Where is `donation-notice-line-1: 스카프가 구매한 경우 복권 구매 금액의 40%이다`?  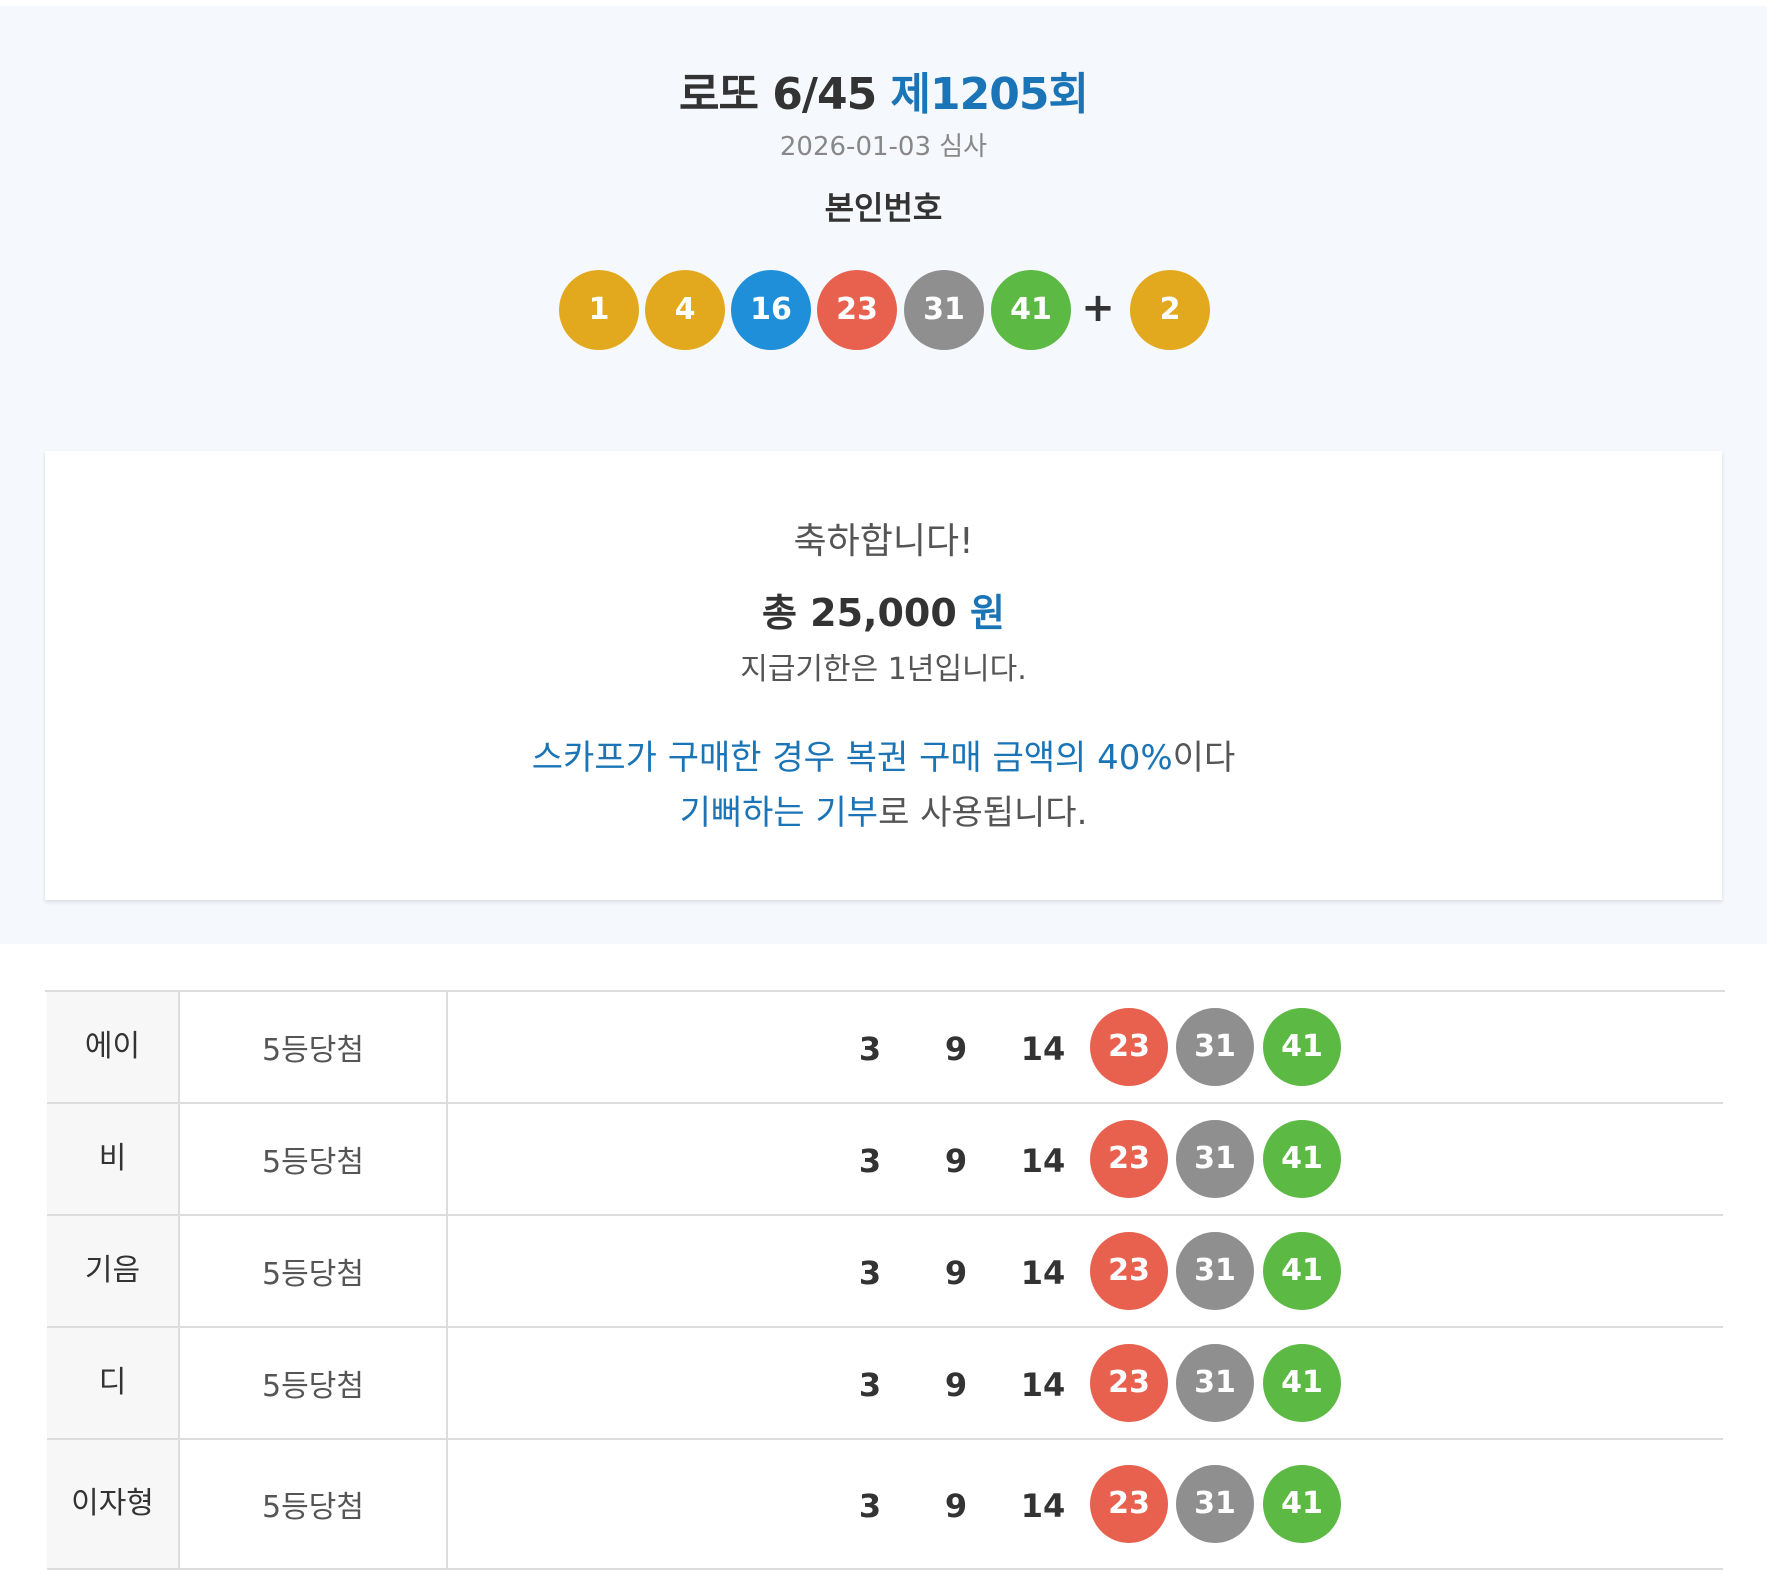
donation-notice-line-1: 스카프가 구매한 경우 복권 구매 금액의 40%이다 is located at coordinates (883, 754).